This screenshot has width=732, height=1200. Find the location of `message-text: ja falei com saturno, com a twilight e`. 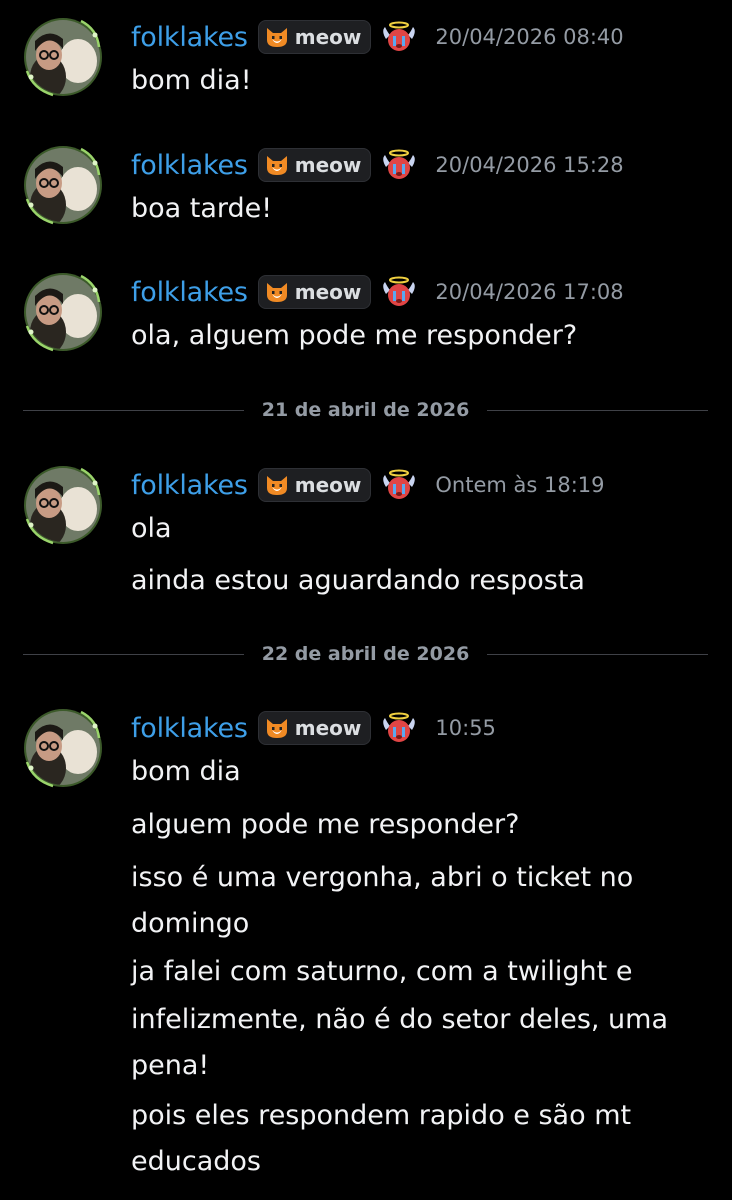

message-text: ja falei com saturno, com a twilight e is located at coordinates (382, 971).